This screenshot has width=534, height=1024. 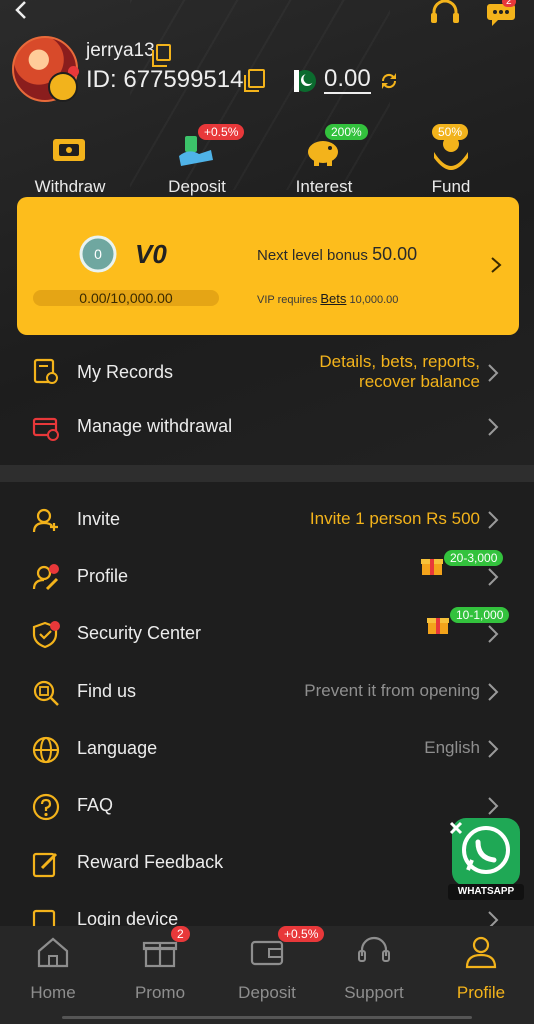 What do you see at coordinates (155, 426) in the screenshot?
I see `manage-withdrawal-label: Manage withdrawal` at bounding box center [155, 426].